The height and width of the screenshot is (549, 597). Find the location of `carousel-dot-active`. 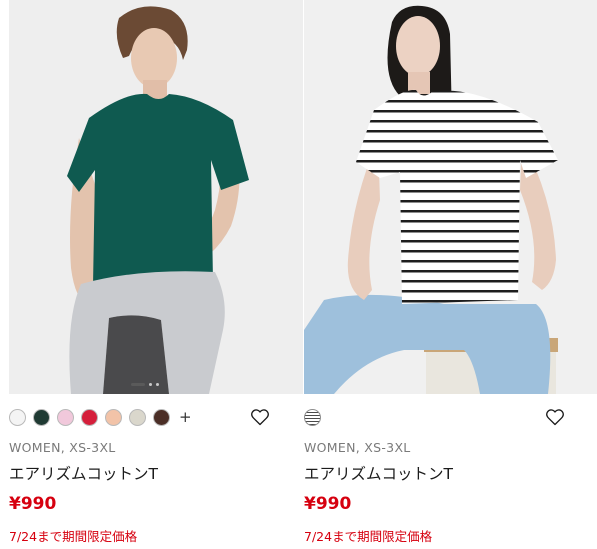

carousel-dot-active is located at coordinates (138, 384).